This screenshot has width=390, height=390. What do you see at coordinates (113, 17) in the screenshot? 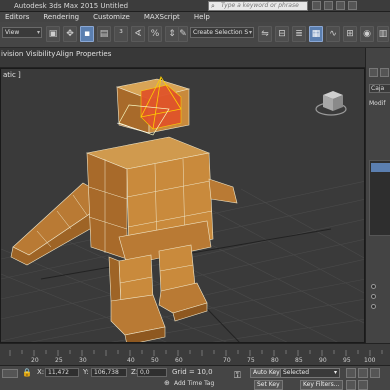
I see `menu-customize: Customize` at bounding box center [113, 17].